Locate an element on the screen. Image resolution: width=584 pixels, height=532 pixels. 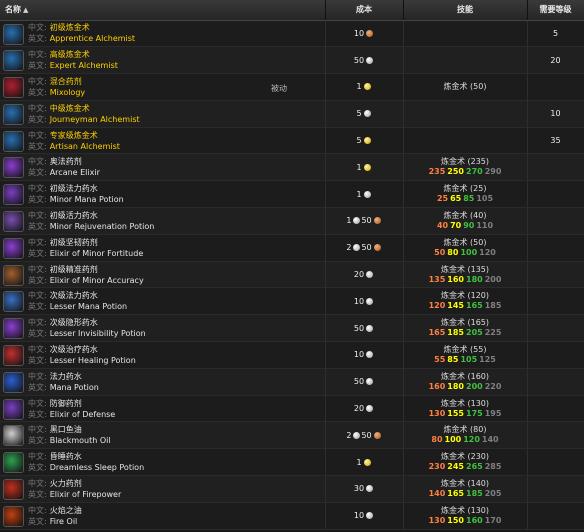
item-name-zh: 初级精准药剂 is located at coordinates (74, 269).